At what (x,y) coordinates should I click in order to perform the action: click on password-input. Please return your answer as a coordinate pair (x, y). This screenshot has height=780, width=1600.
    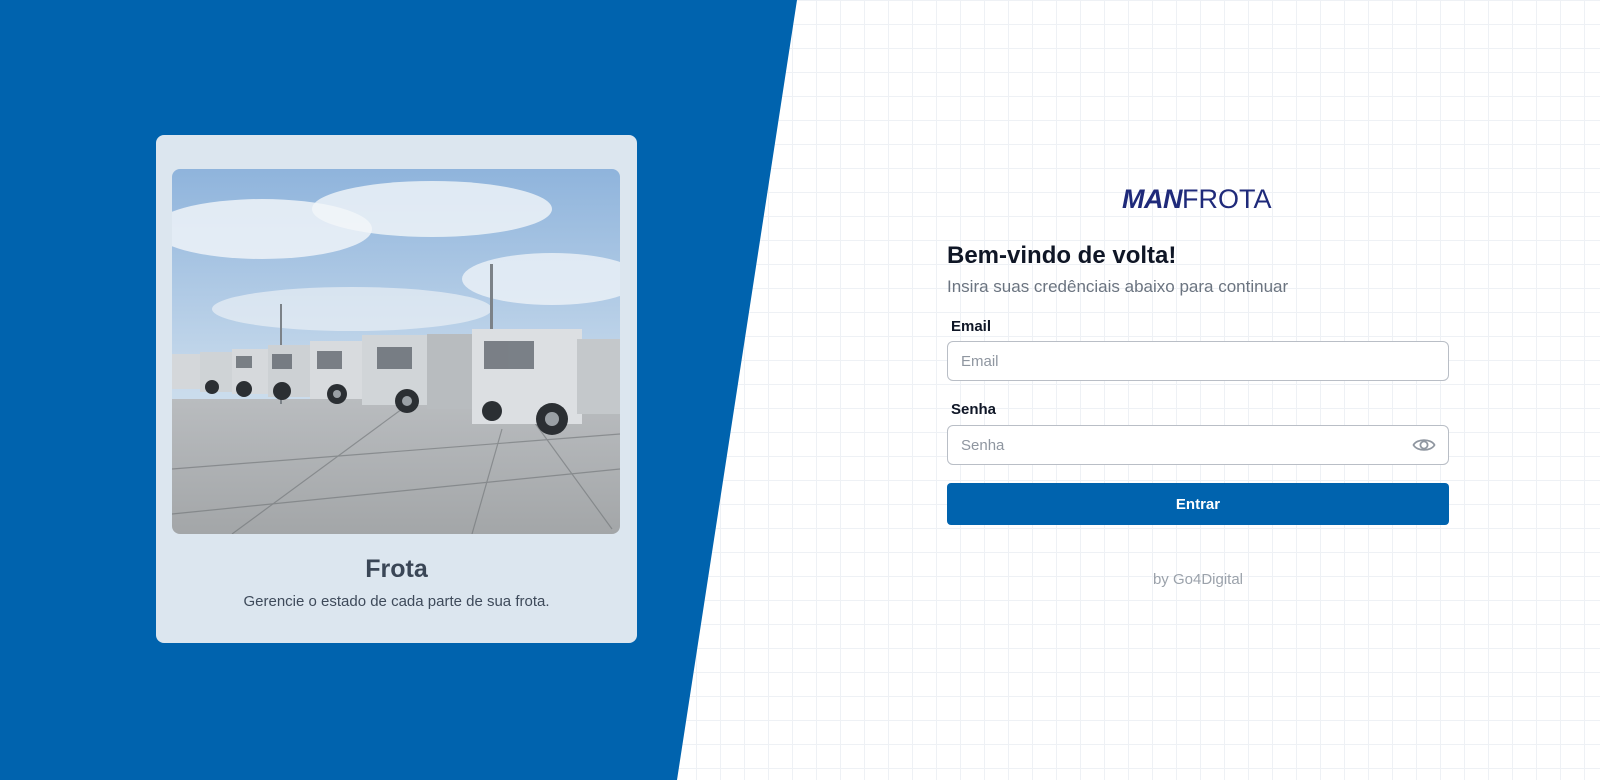
    Looking at the image, I should click on (1174, 445).